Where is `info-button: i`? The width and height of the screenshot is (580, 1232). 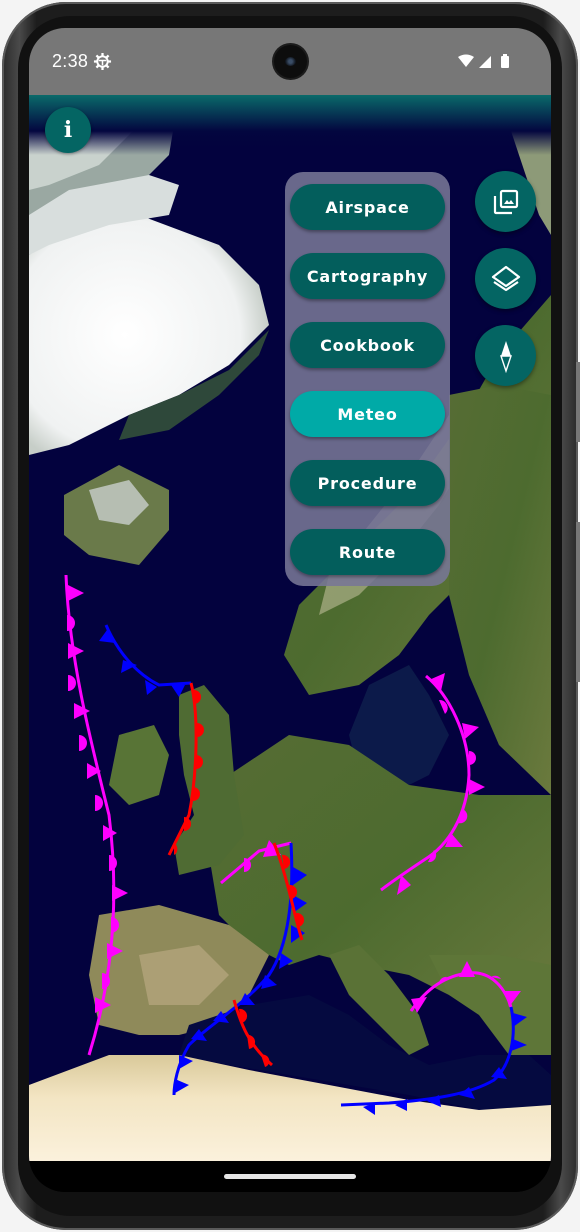
info-button: i is located at coordinates (68, 130).